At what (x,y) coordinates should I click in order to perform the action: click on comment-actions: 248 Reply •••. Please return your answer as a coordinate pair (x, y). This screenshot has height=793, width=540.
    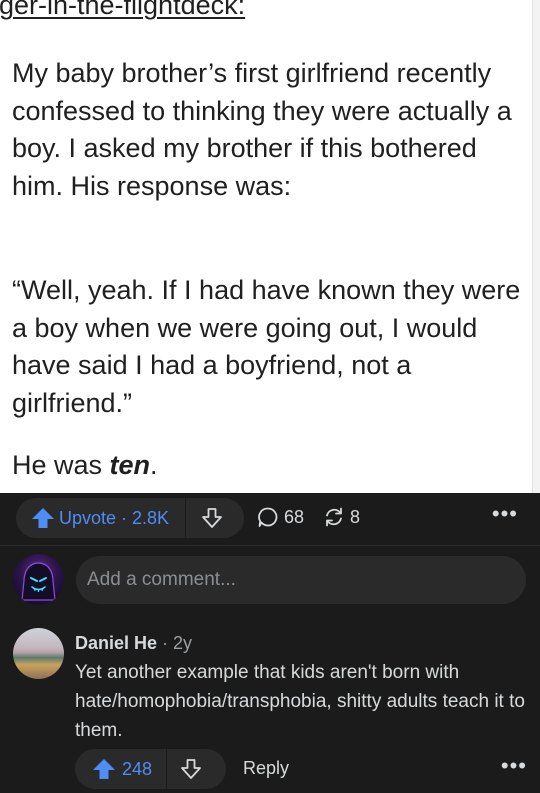
    Looking at the image, I should click on (301, 770).